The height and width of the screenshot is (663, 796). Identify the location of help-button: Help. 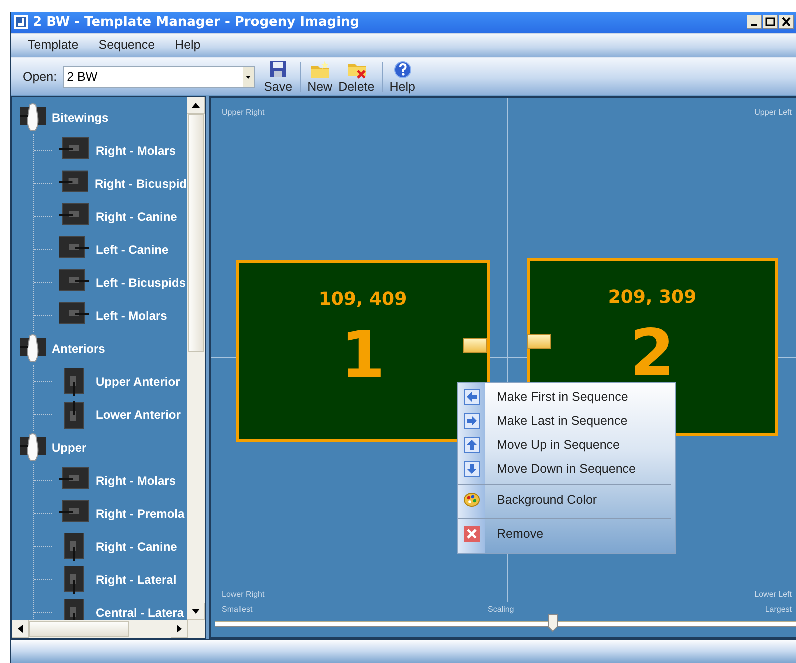
(402, 77).